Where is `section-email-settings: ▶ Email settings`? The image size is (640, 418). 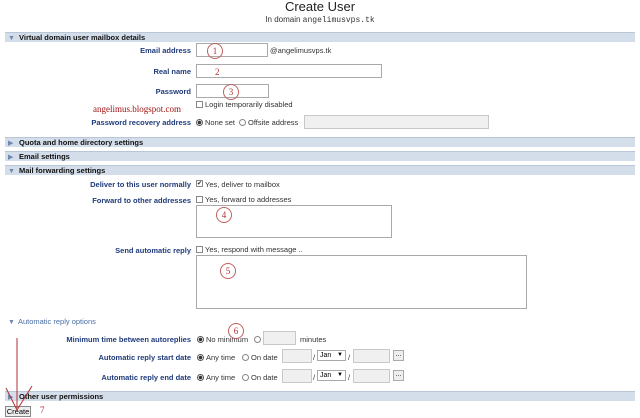
section-email-settings: ▶ Email settings is located at coordinates (320, 156).